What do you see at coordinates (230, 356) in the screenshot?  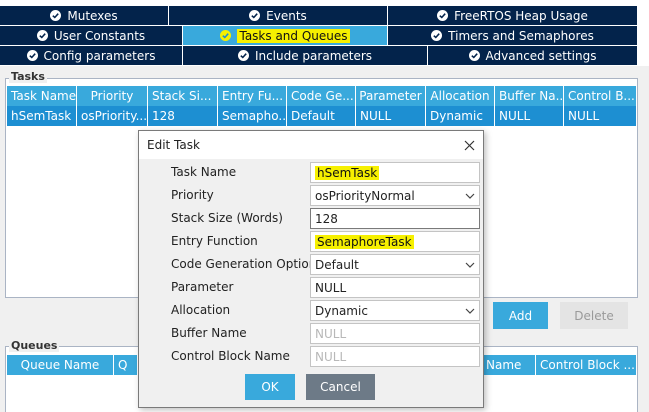 I see `control-block-name-label: Control Block Name` at bounding box center [230, 356].